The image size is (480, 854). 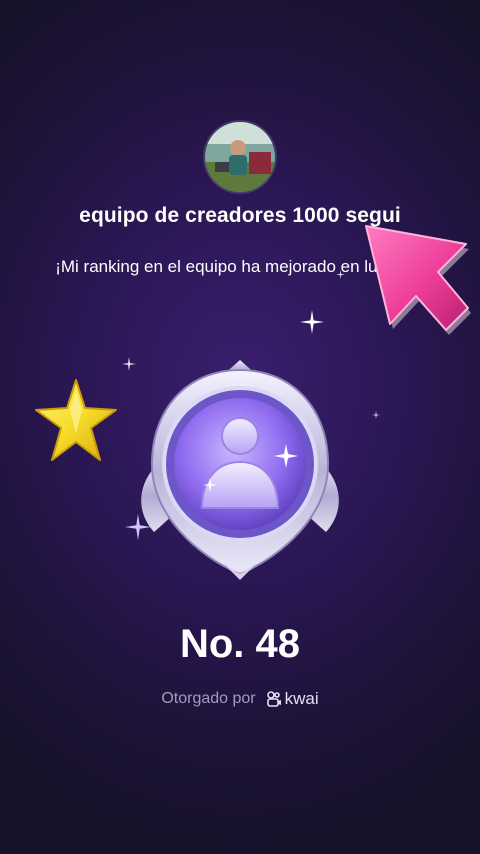 I want to click on brand-logo: kwai, so click(x=292, y=699).